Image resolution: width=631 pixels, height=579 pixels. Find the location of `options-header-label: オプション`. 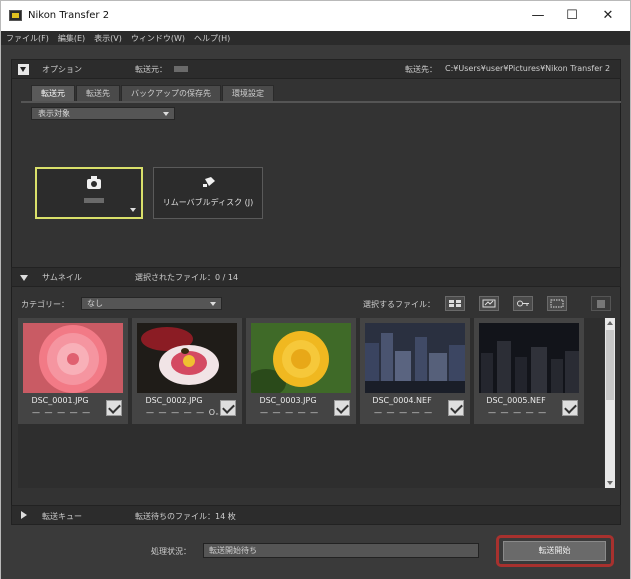

options-header-label: オプション is located at coordinates (62, 69).